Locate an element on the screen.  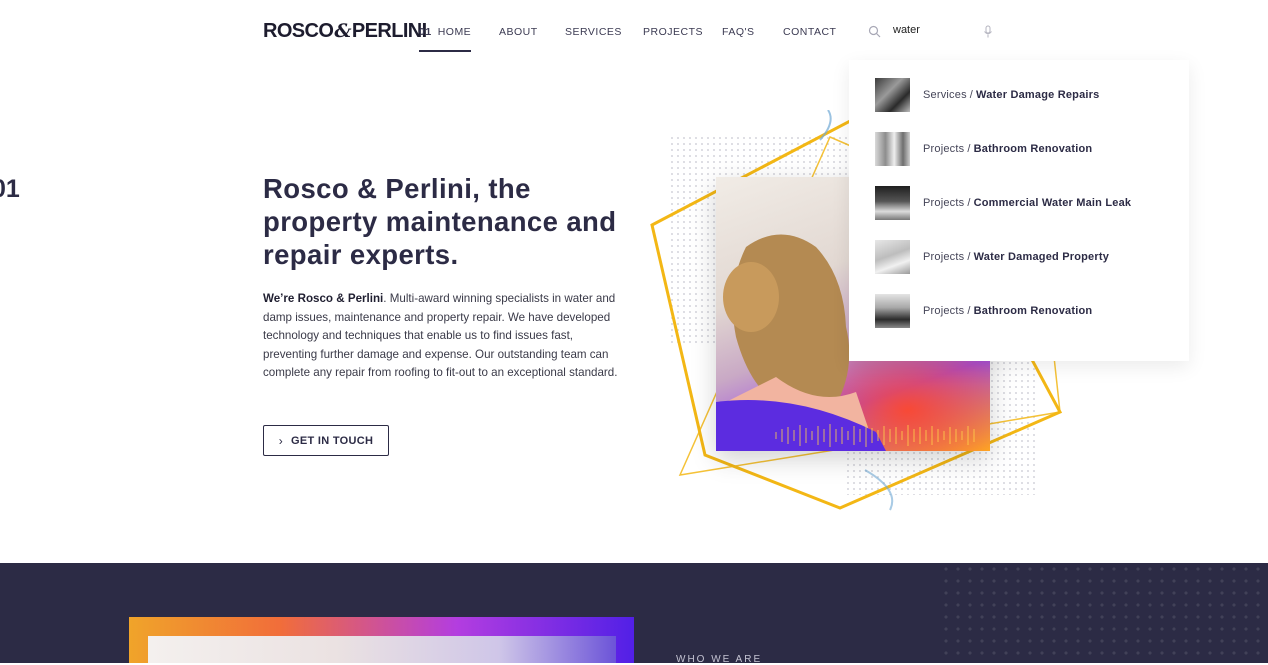
result-title: Water Damage Repairs is located at coordinates (1038, 95).